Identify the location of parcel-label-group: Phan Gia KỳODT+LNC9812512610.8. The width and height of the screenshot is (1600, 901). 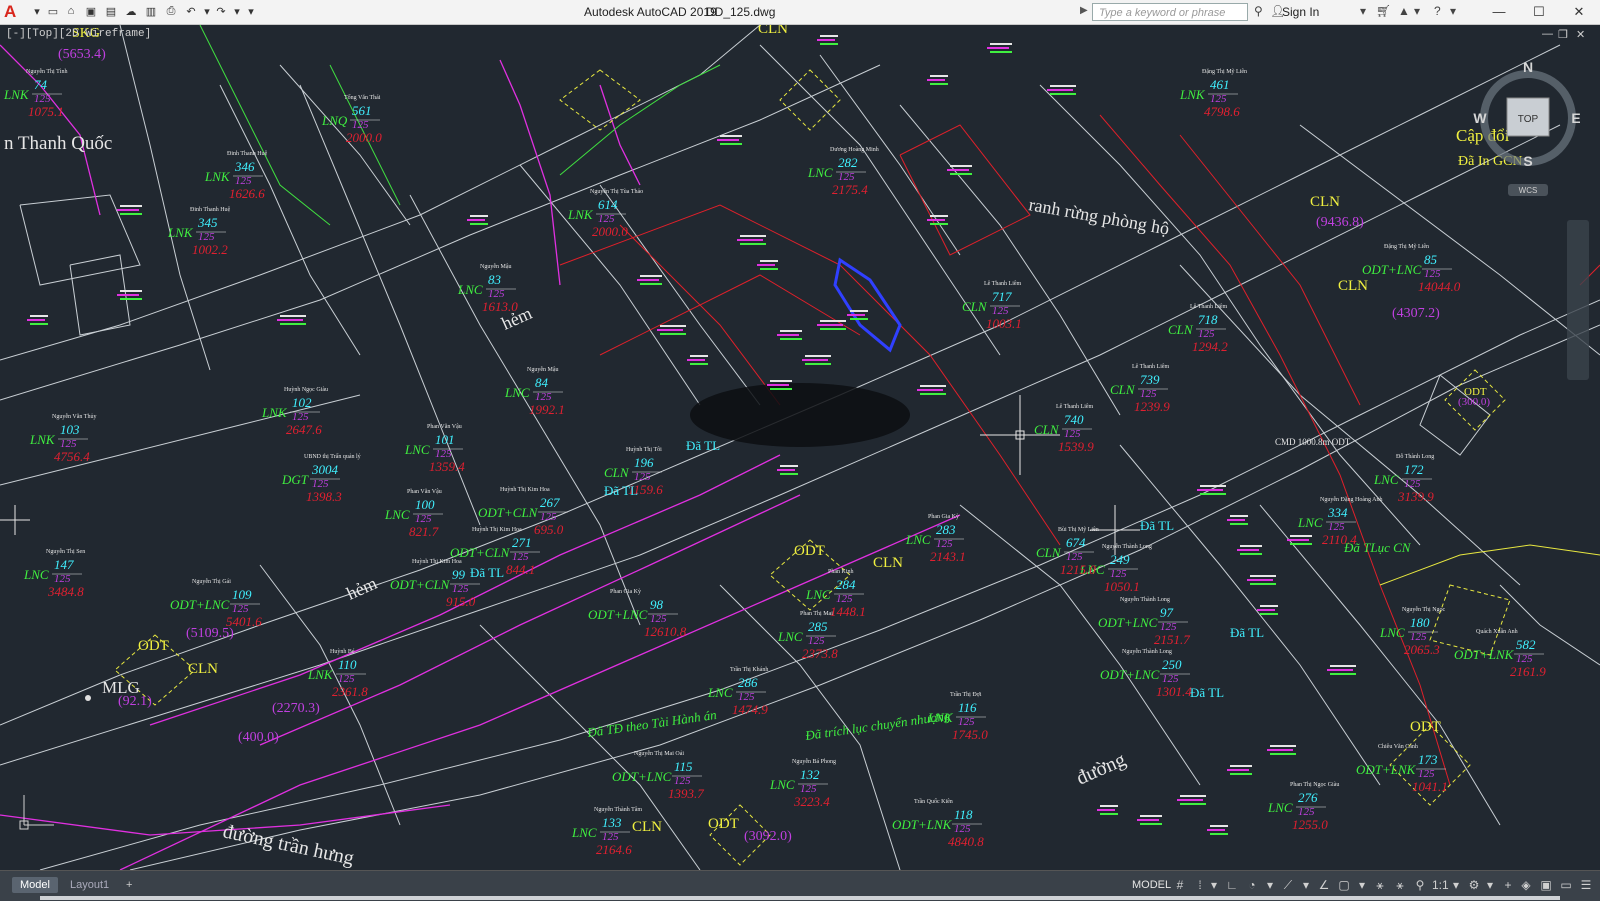
(637, 614).